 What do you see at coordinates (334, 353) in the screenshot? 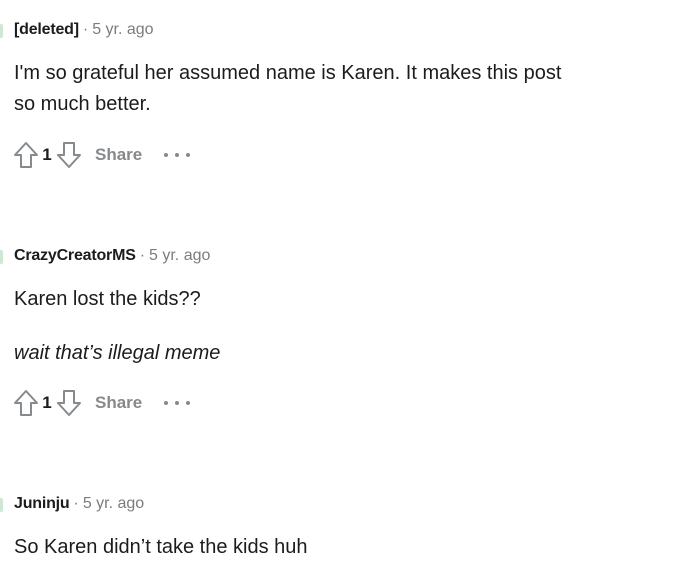
I see `comment-body-meme: wait that’s illegal meme` at bounding box center [334, 353].